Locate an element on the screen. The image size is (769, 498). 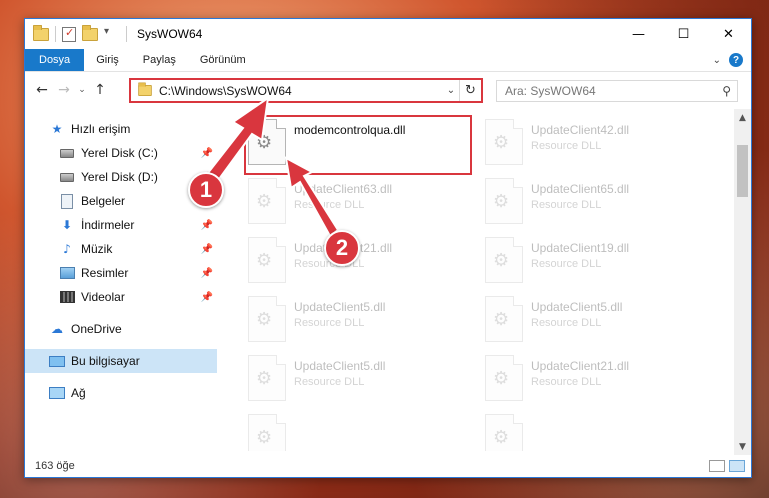
documents-icon is located at coordinates (67, 201).